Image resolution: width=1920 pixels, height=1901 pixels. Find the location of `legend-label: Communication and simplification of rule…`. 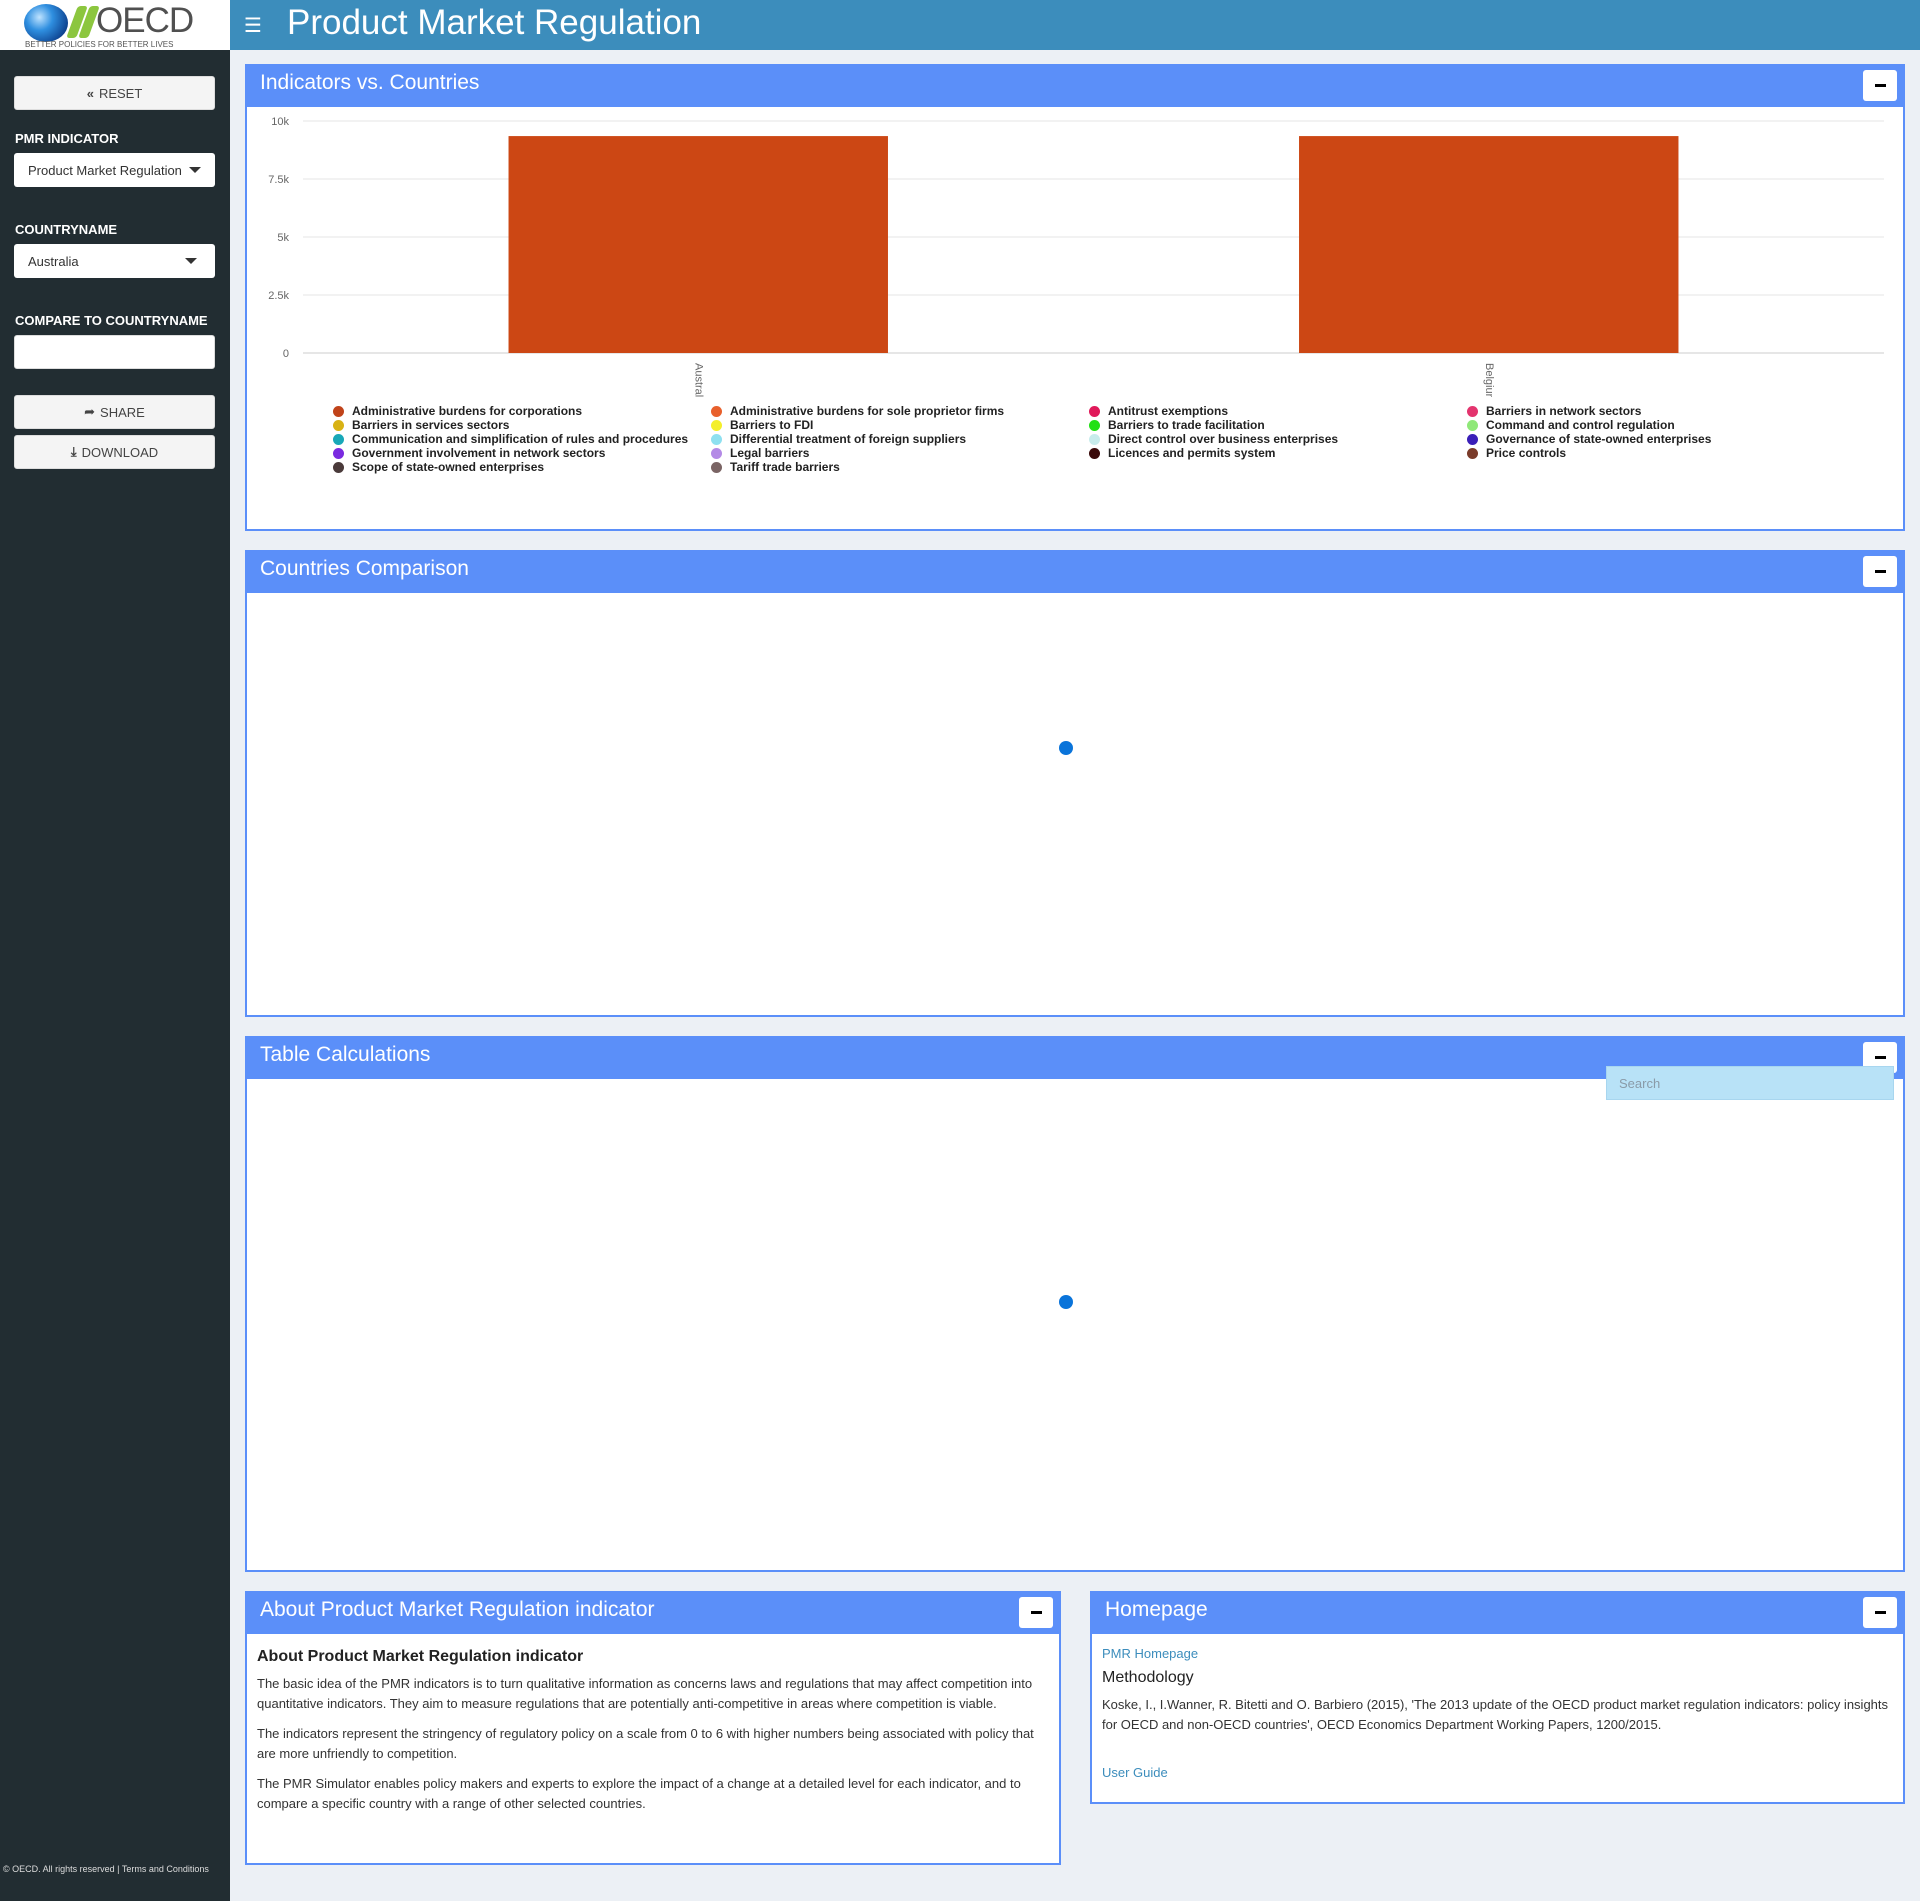

legend-label: Communication and simplification of rule… is located at coordinates (520, 439).